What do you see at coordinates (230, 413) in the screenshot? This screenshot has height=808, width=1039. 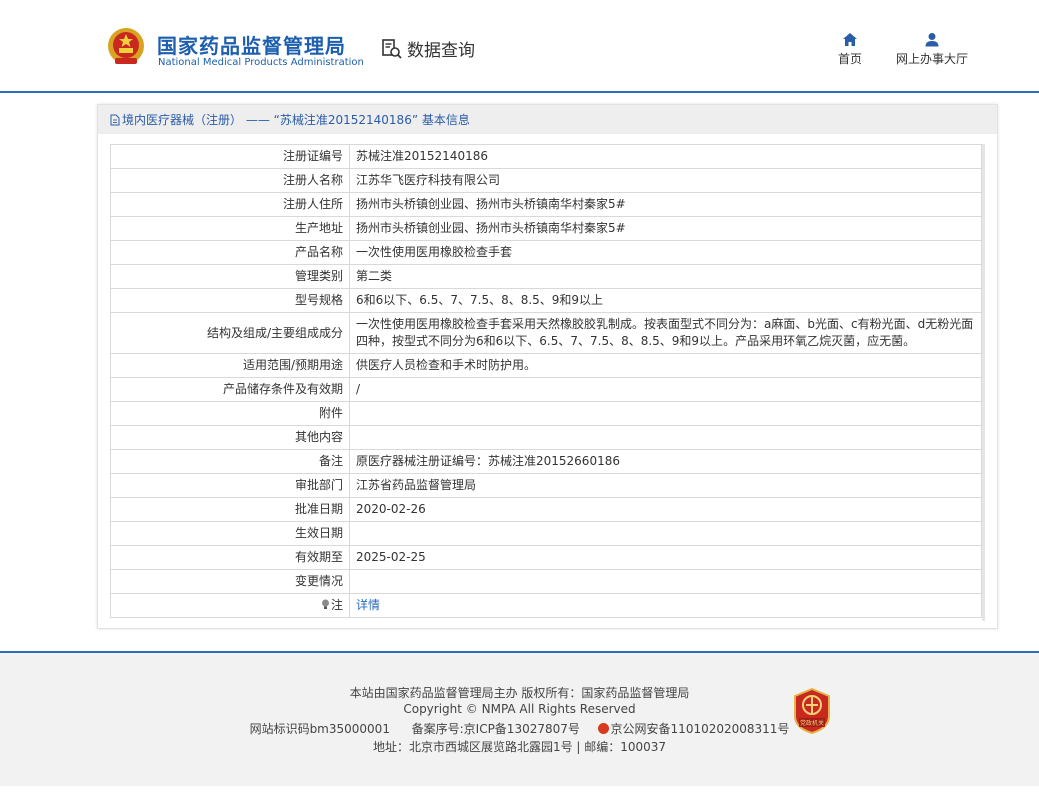 I see `field-label: 附件` at bounding box center [230, 413].